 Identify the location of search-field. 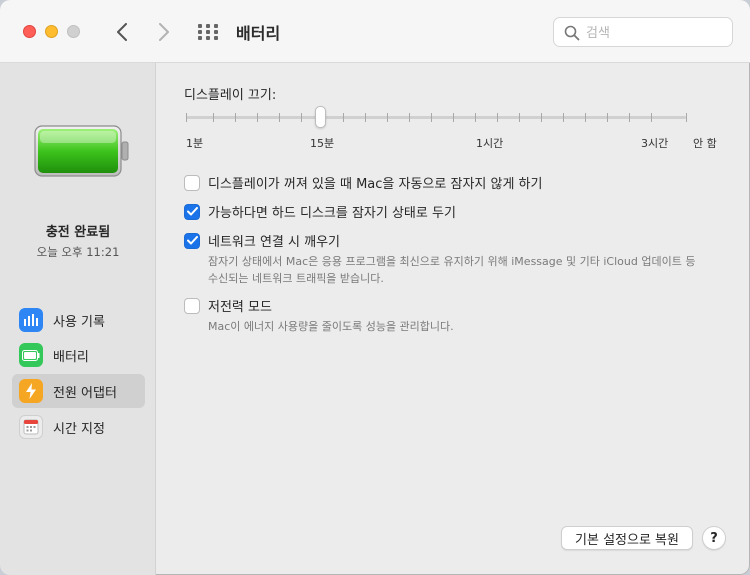
(643, 32).